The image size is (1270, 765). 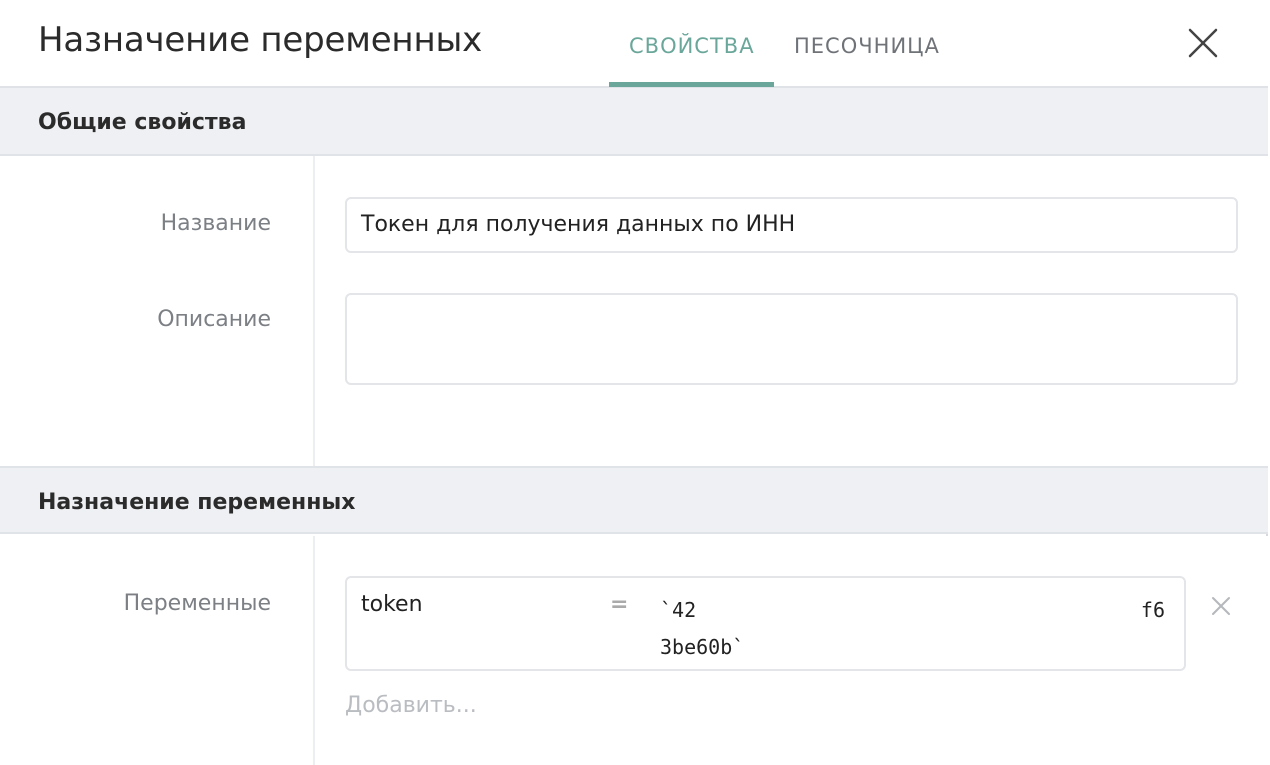 What do you see at coordinates (197, 603) in the screenshot?
I see `variables-label: Переменные` at bounding box center [197, 603].